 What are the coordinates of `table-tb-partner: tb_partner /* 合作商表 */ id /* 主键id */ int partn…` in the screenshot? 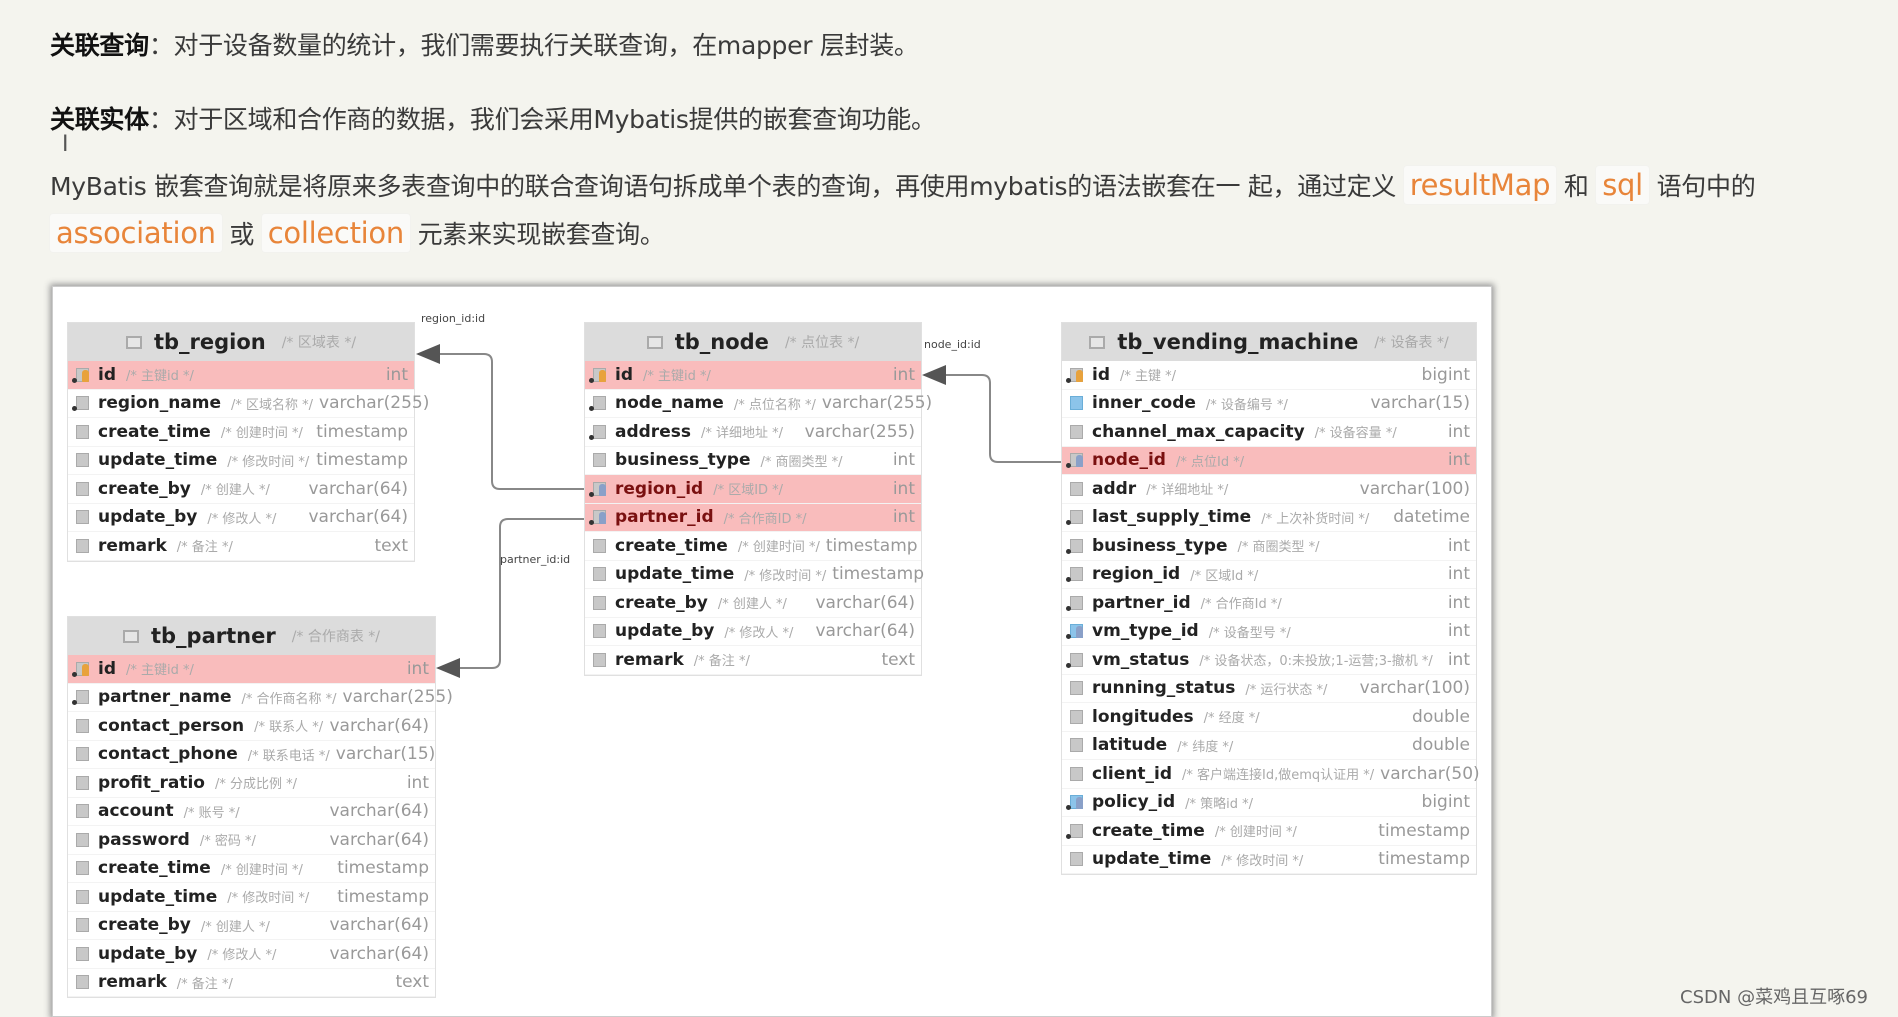 It's located at (260, 807).